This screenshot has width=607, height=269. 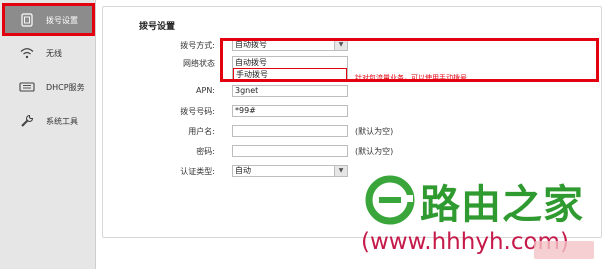 I want to click on brand-name: 路由之家, so click(x=502, y=205).